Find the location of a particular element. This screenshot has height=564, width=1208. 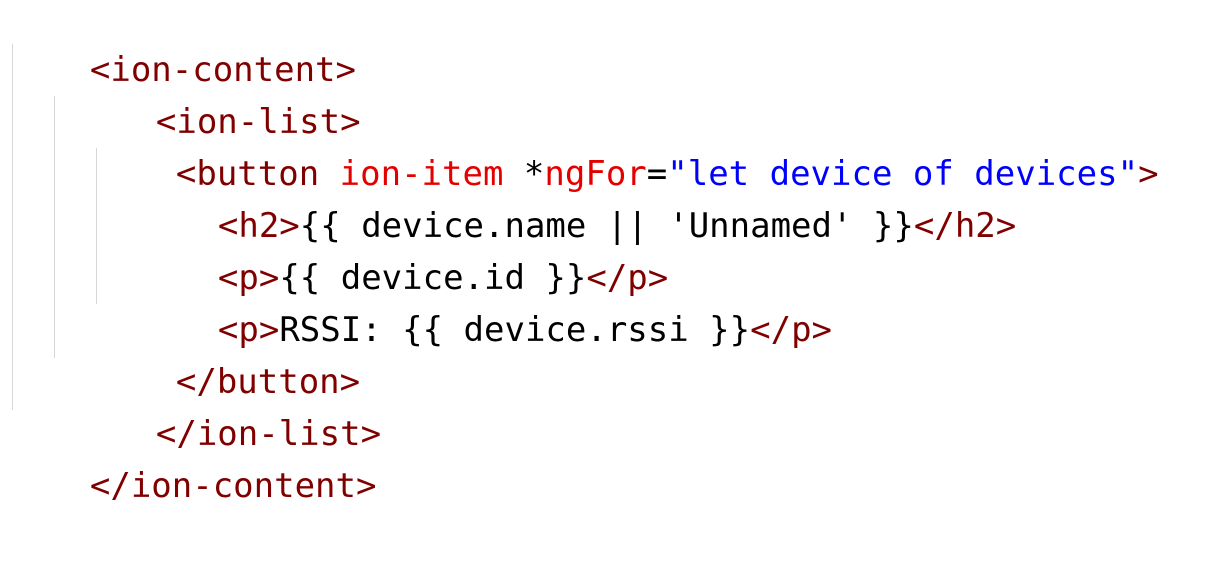

tag-button-open-close: > is located at coordinates (1148, 174).